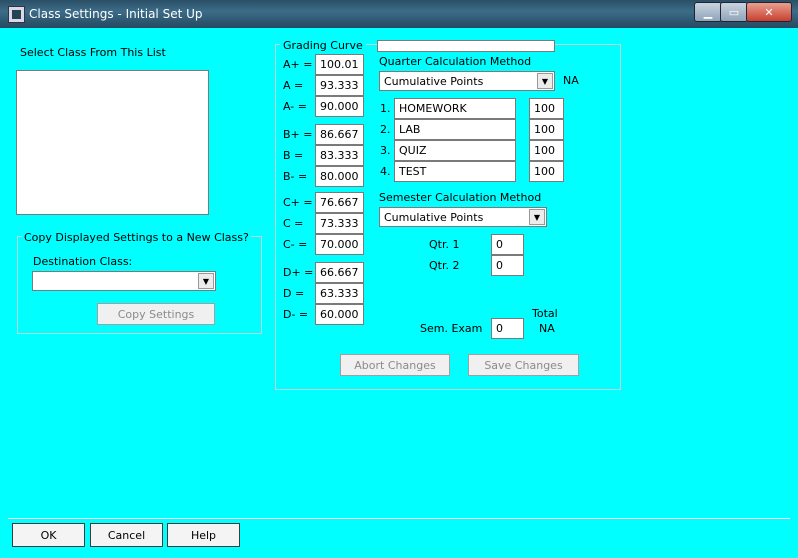 This screenshot has width=798, height=558. What do you see at coordinates (295, 176) in the screenshot?
I see `grade-label: B- =` at bounding box center [295, 176].